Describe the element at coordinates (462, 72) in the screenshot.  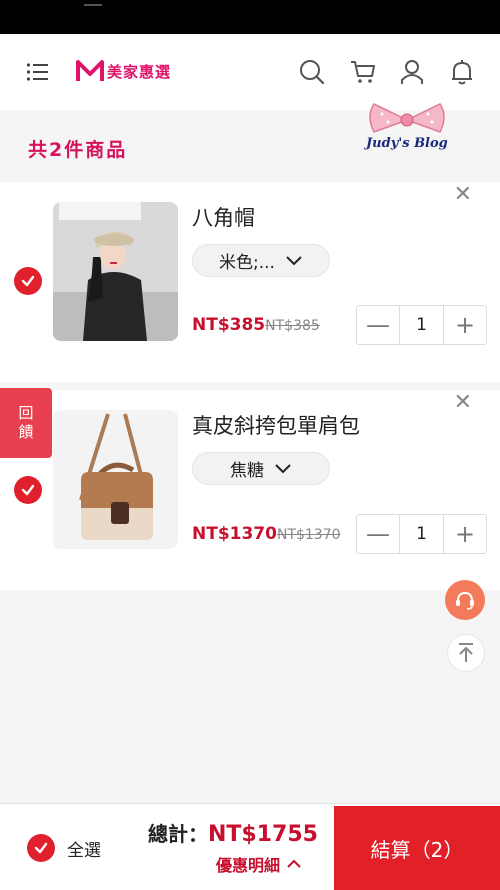
I see `bell-icon` at that location.